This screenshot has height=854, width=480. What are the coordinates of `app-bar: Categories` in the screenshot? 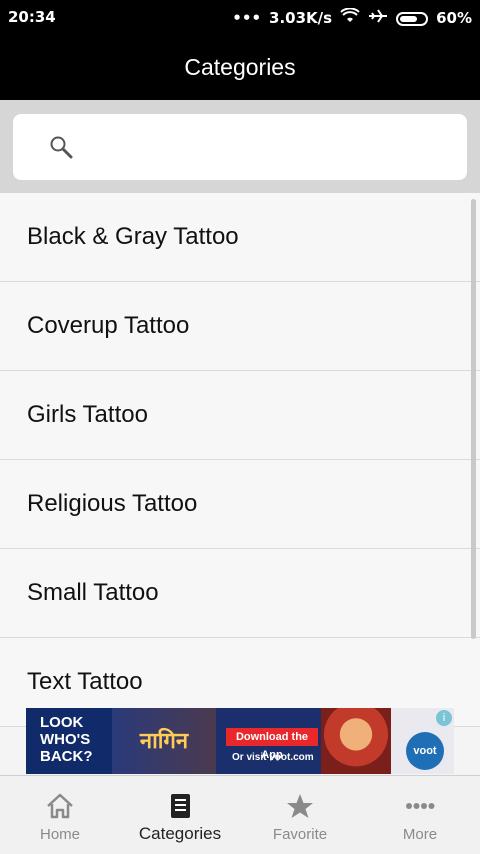 It's located at (240, 67).